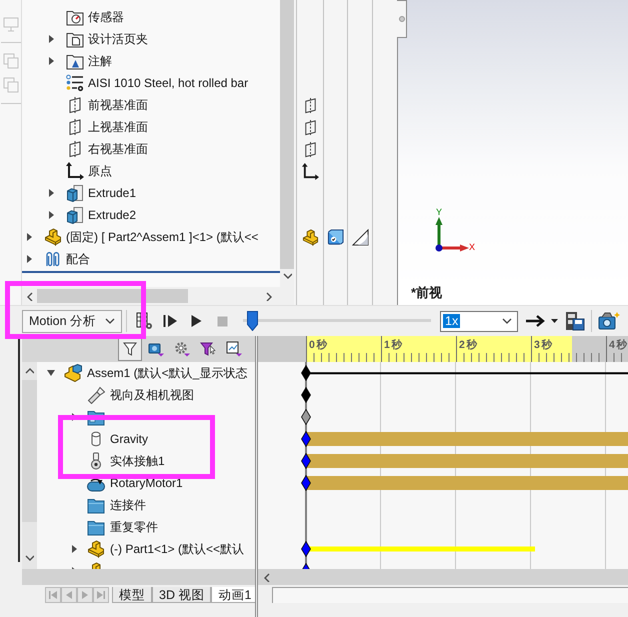  I want to click on tree-item: Gravity, so click(129, 439).